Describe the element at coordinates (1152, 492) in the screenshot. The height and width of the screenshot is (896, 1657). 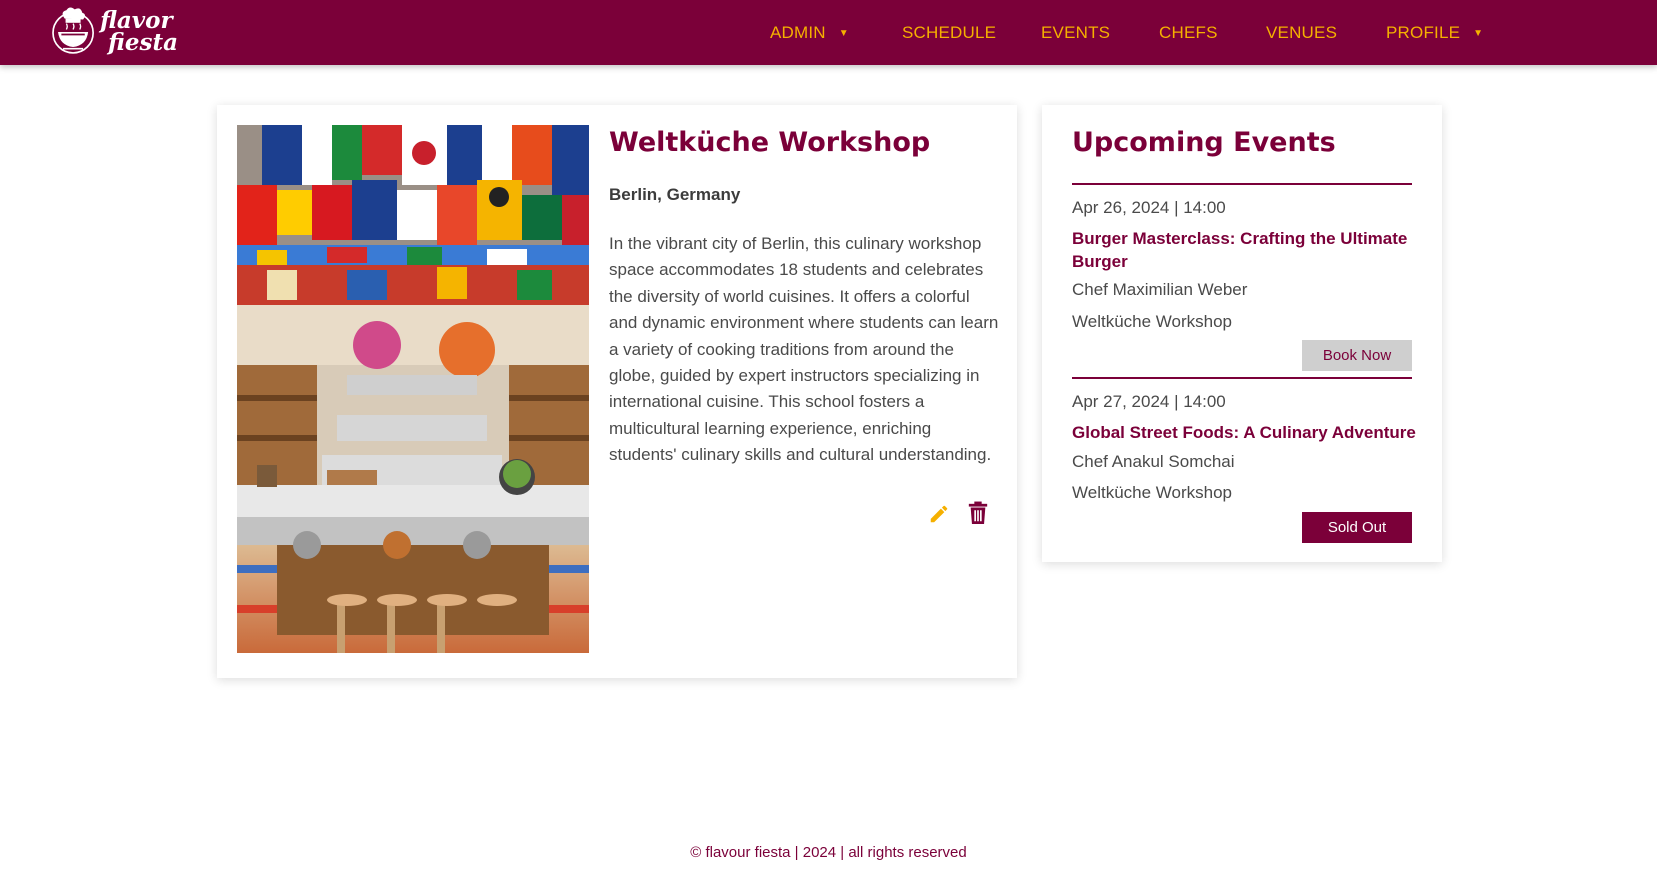
I see `event-2-venue: Weltküche Workshop` at that location.